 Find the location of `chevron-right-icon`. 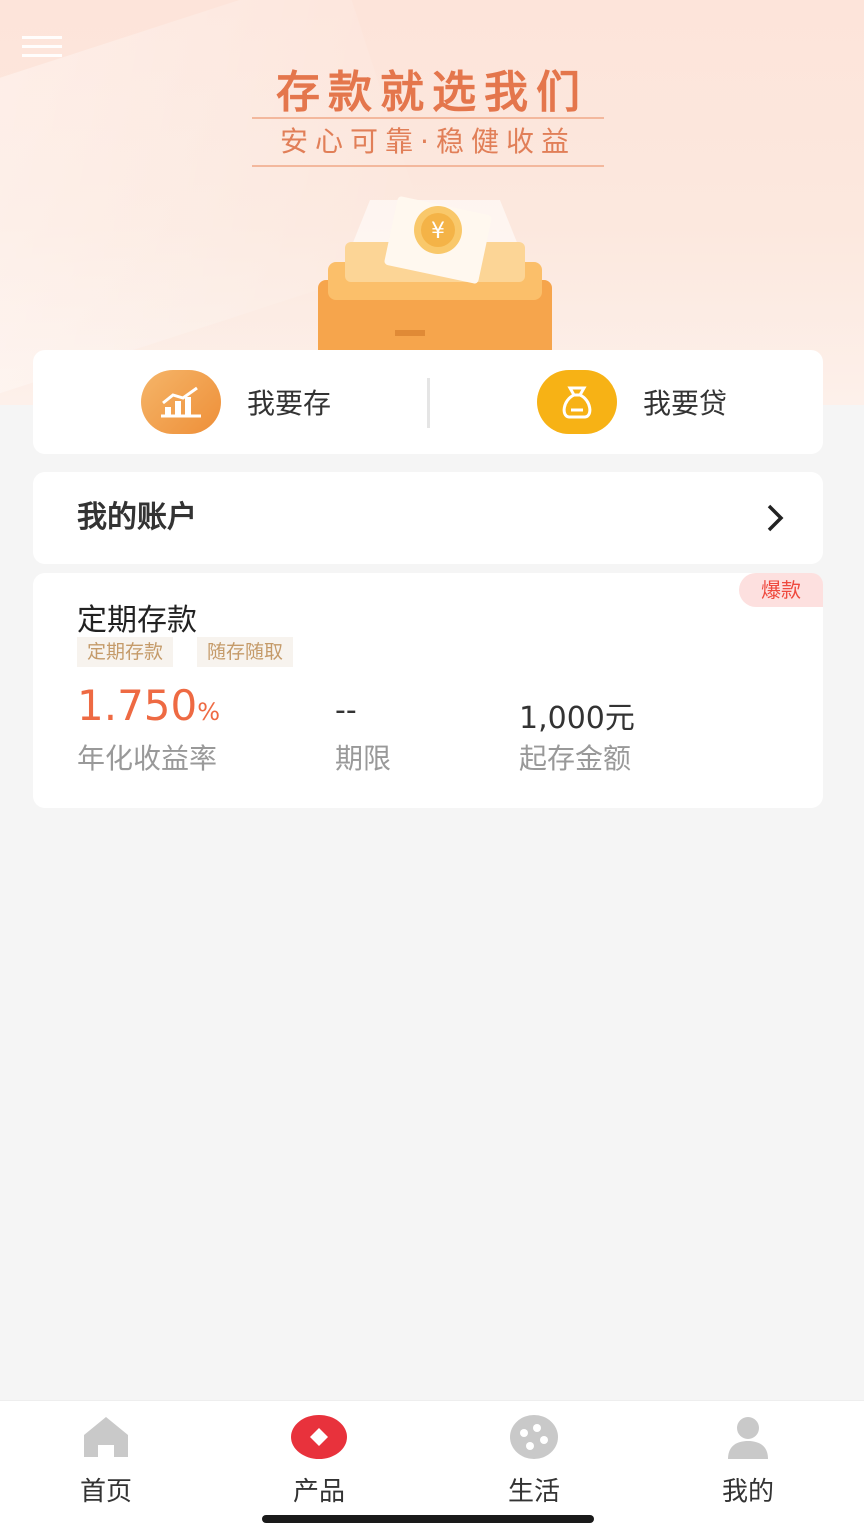

chevron-right-icon is located at coordinates (775, 518).